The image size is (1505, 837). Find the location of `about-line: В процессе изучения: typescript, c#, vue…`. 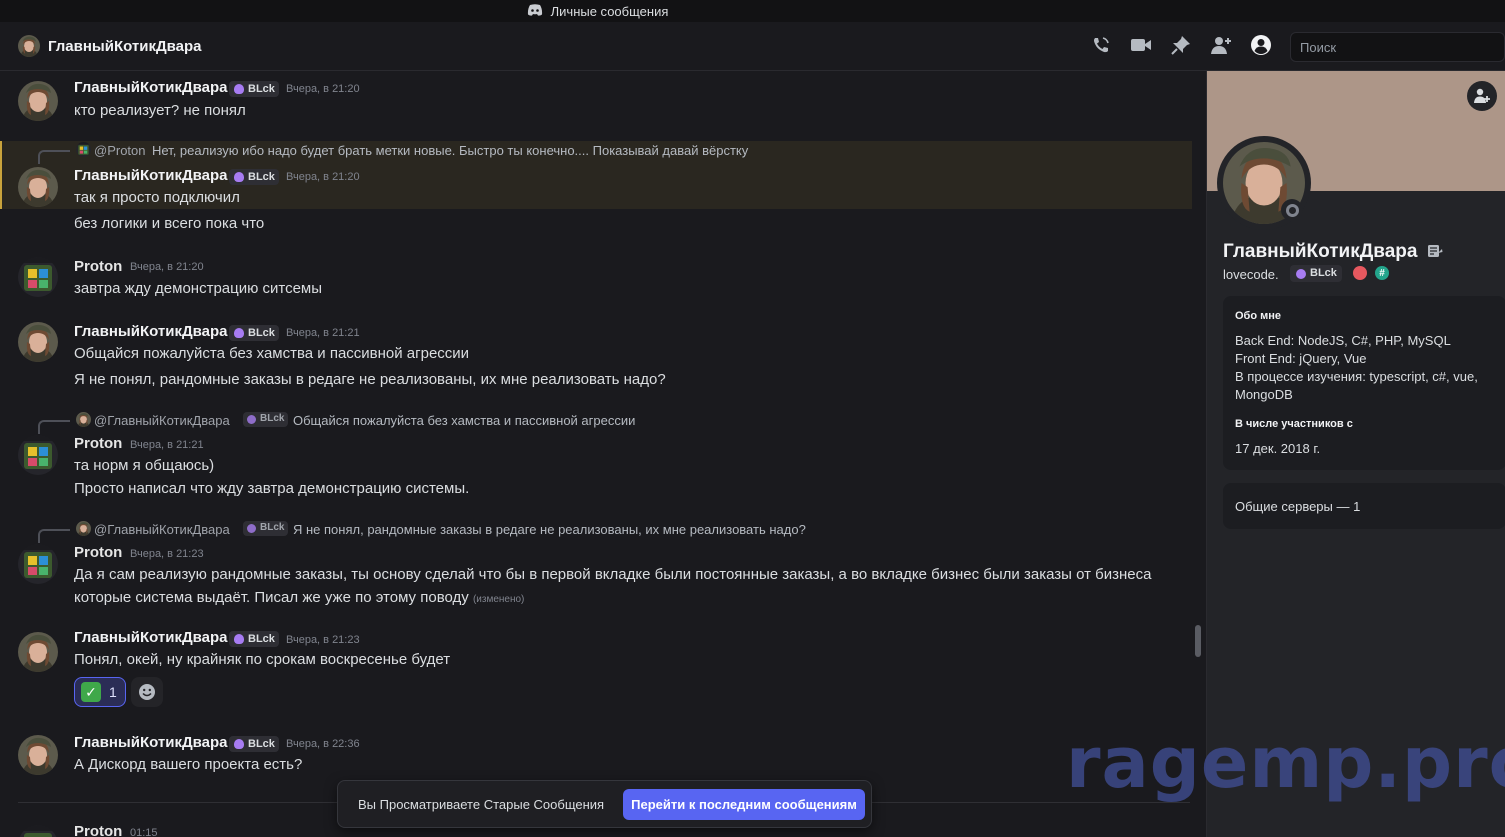

about-line: В процессе изучения: typescript, c#, vue… is located at coordinates (1356, 376).